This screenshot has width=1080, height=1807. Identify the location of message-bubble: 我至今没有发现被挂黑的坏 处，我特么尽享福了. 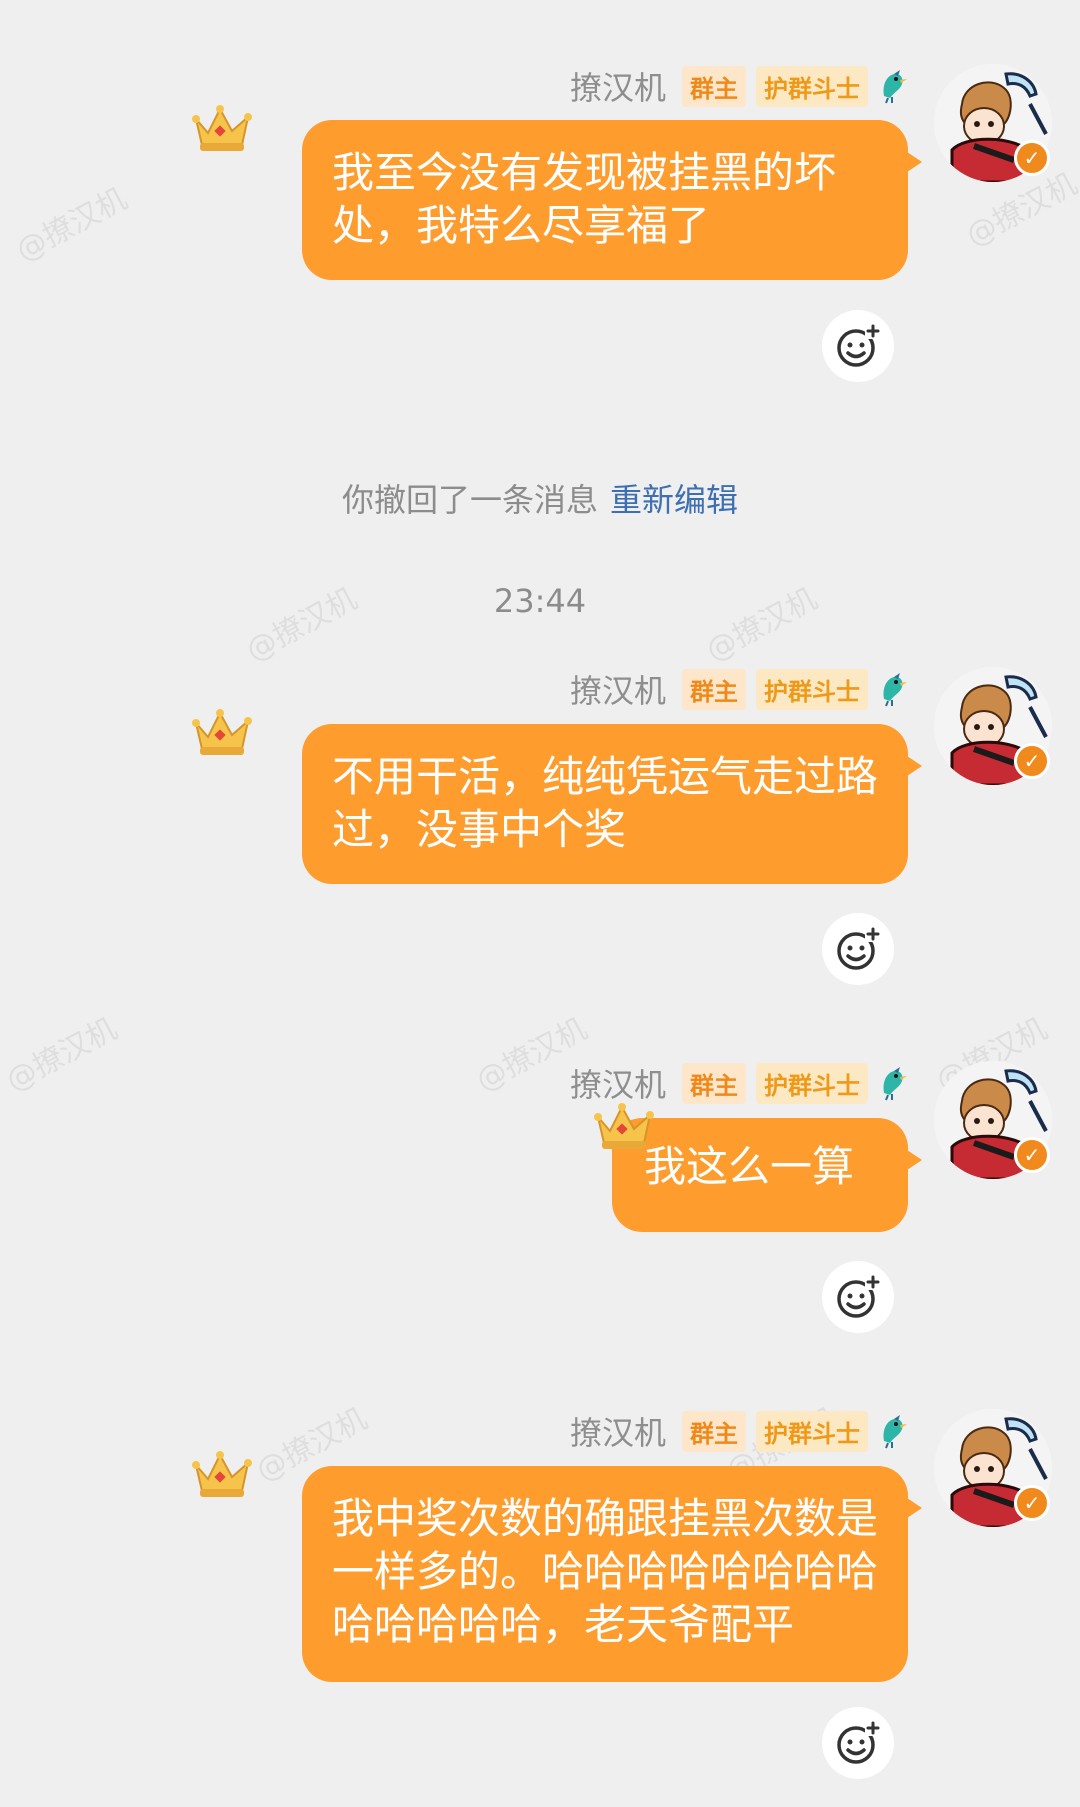
(612, 200).